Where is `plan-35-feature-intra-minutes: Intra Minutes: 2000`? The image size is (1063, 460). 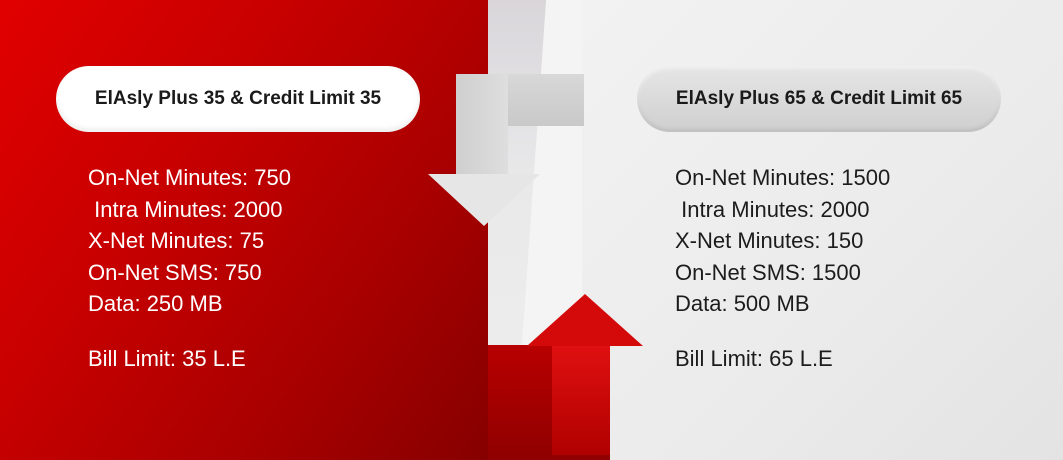
plan-35-feature-intra-minutes: Intra Minutes: 2000 is located at coordinates (185, 209).